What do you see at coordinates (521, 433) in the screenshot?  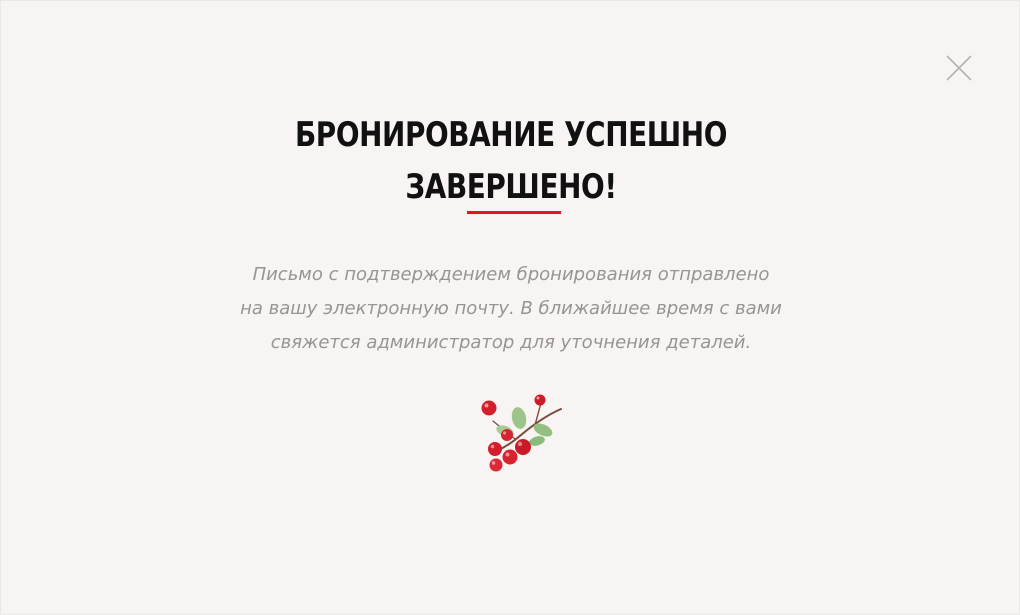 I see `lingonberry-branch-icon` at bounding box center [521, 433].